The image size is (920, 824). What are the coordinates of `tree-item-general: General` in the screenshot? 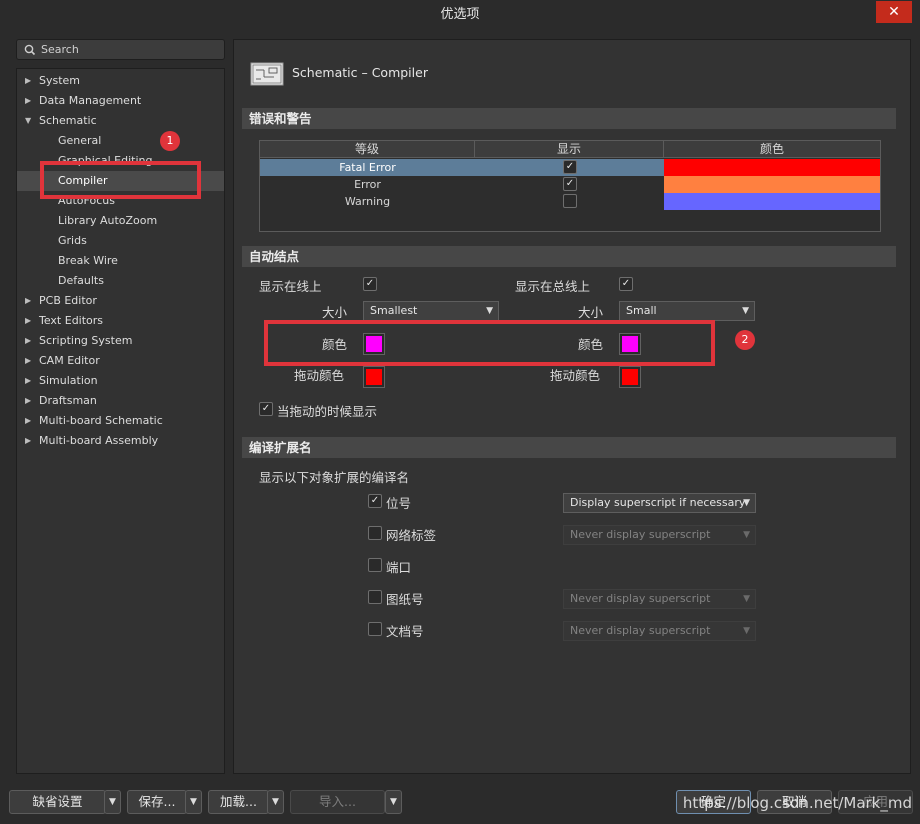 It's located at (120, 141).